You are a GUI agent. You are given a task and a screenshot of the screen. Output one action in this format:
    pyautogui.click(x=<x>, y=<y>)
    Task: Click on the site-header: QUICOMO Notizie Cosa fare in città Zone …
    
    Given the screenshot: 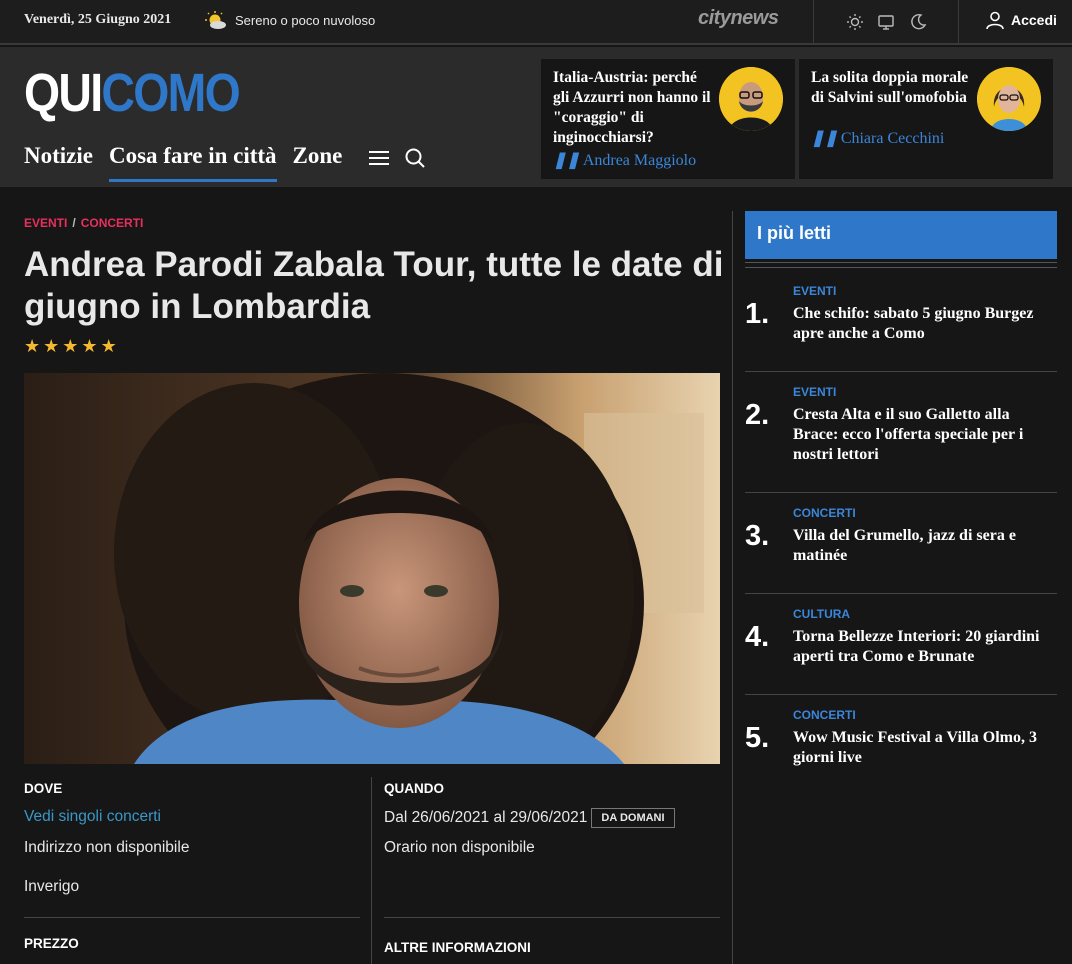 What is the action you would take?
    pyautogui.click(x=536, y=117)
    